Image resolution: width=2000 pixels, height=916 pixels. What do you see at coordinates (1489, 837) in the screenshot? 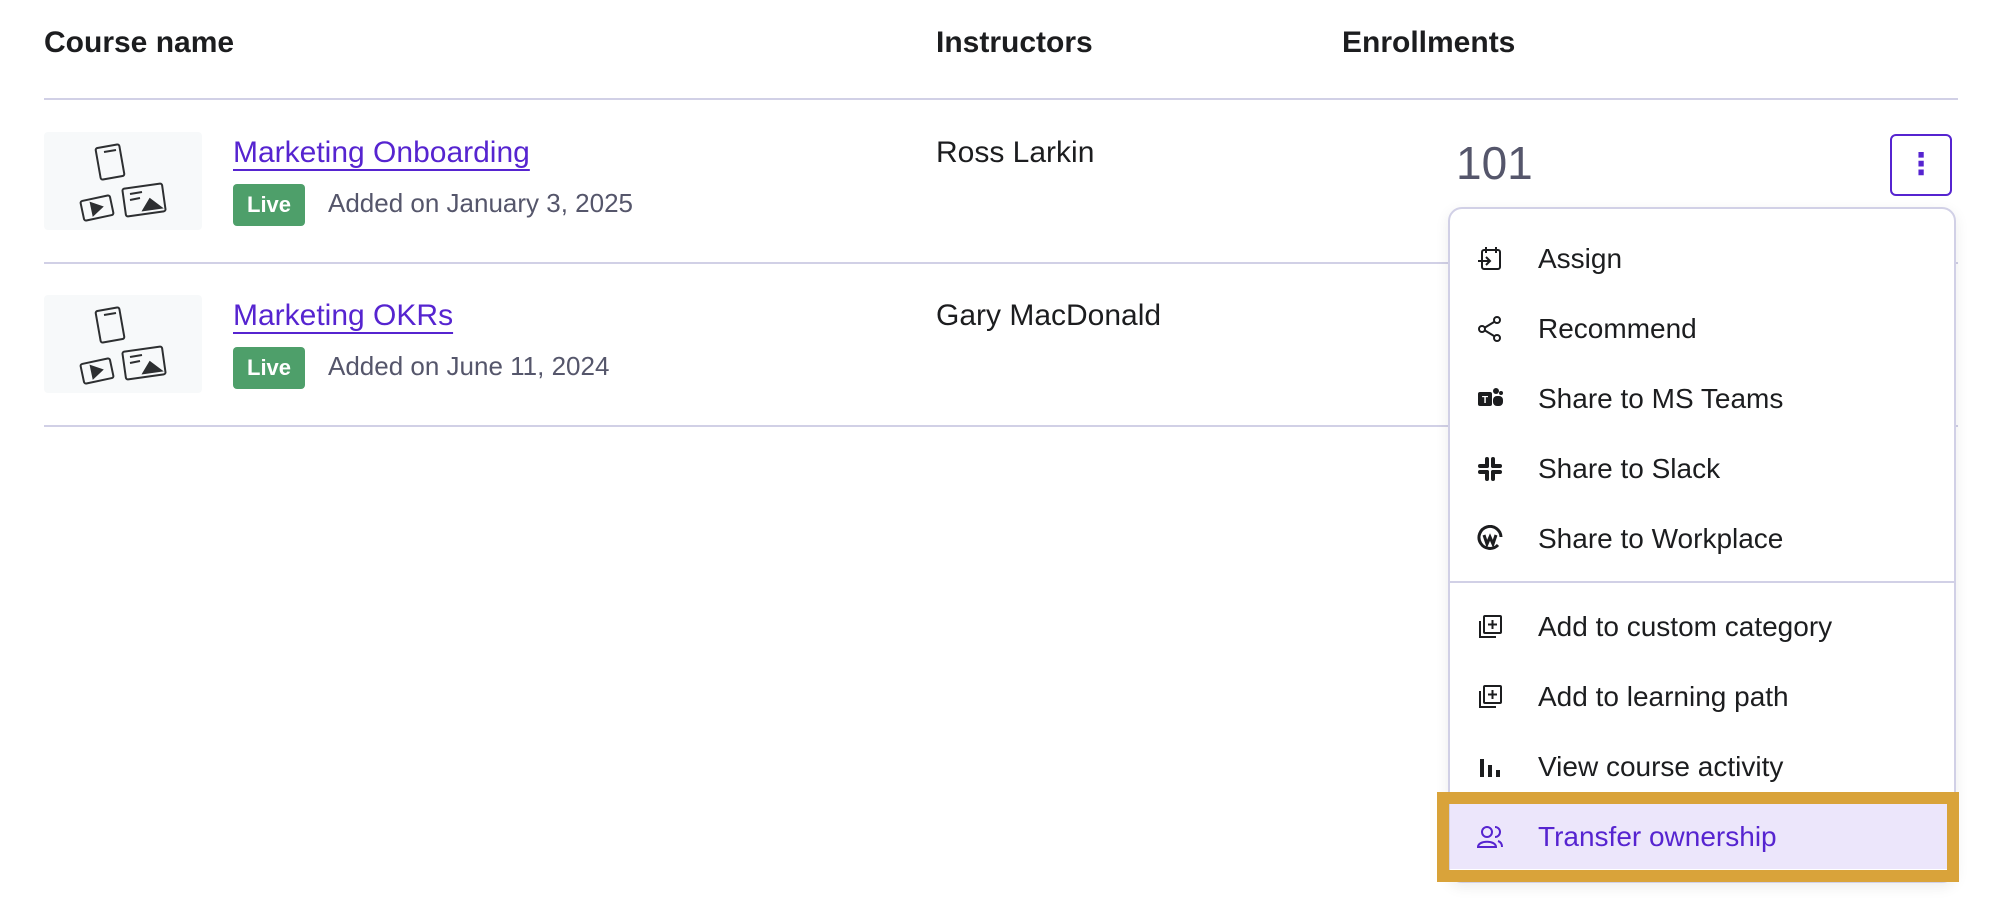
I see `users-transfer-icon` at bounding box center [1489, 837].